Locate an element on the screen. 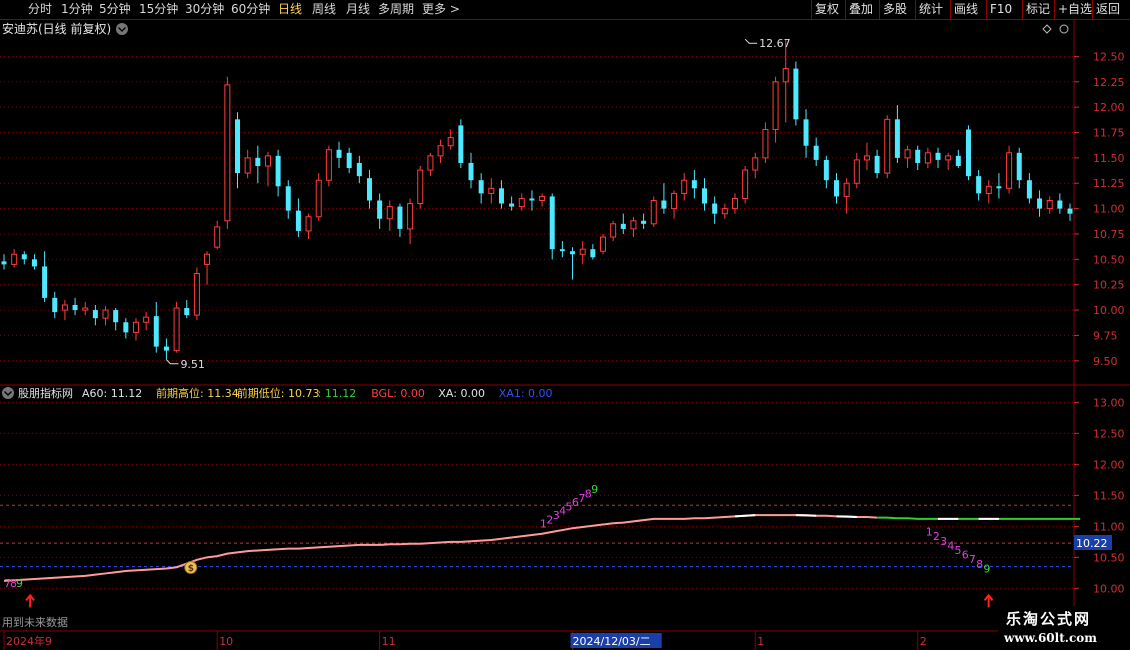  toolbar-item-6: 日线 is located at coordinates (290, 9).